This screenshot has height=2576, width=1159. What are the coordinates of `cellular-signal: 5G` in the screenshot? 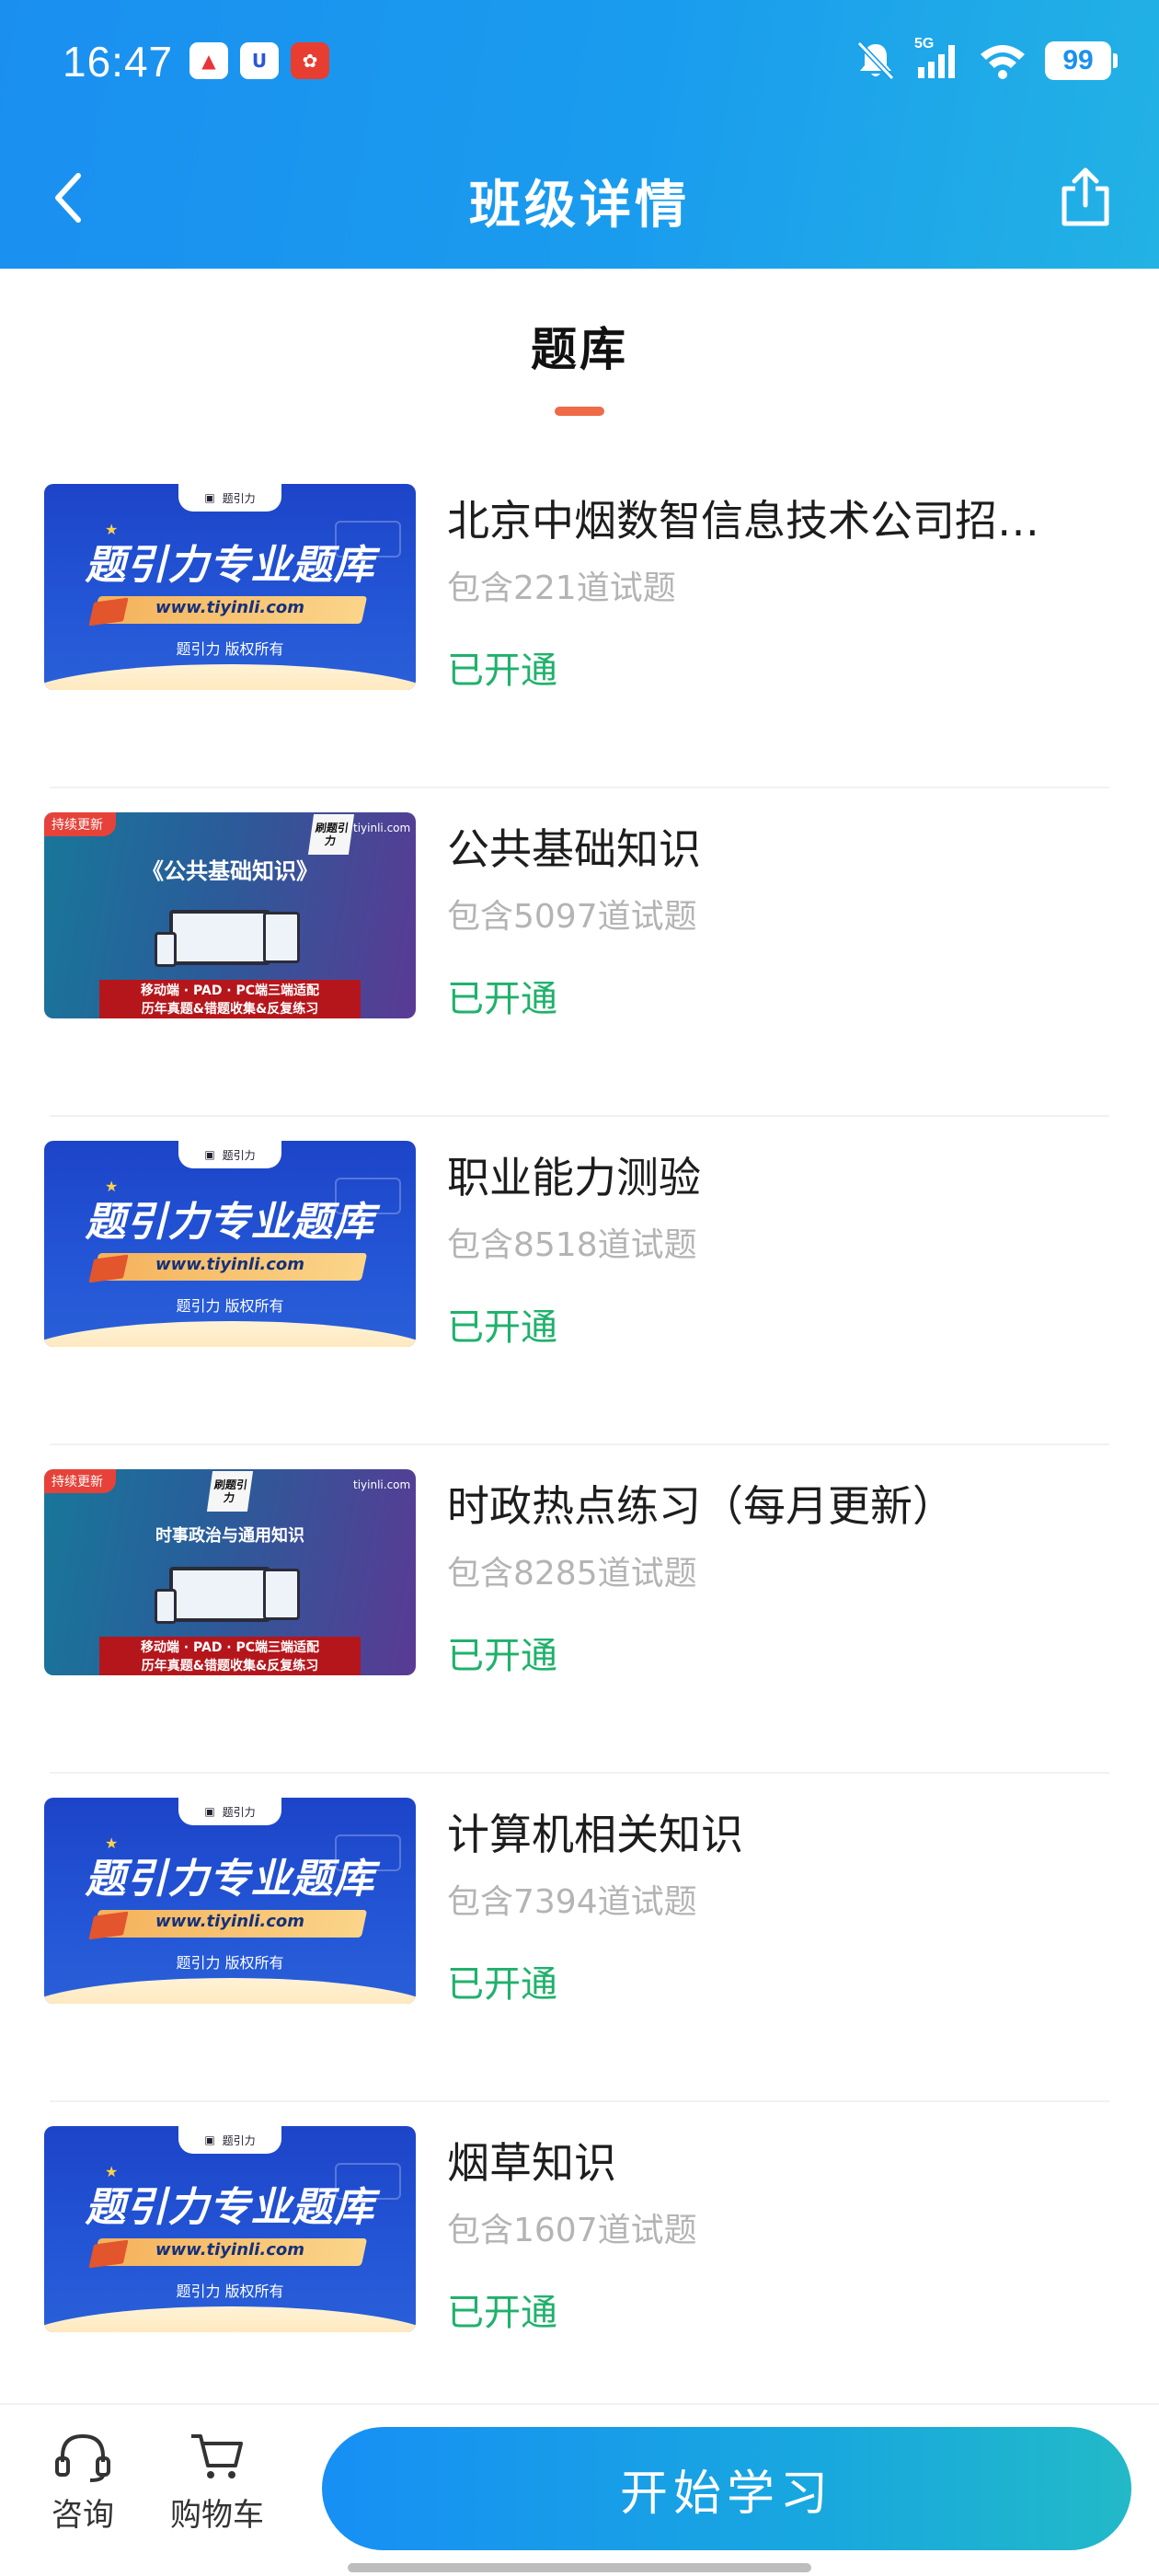 It's located at (937, 59).